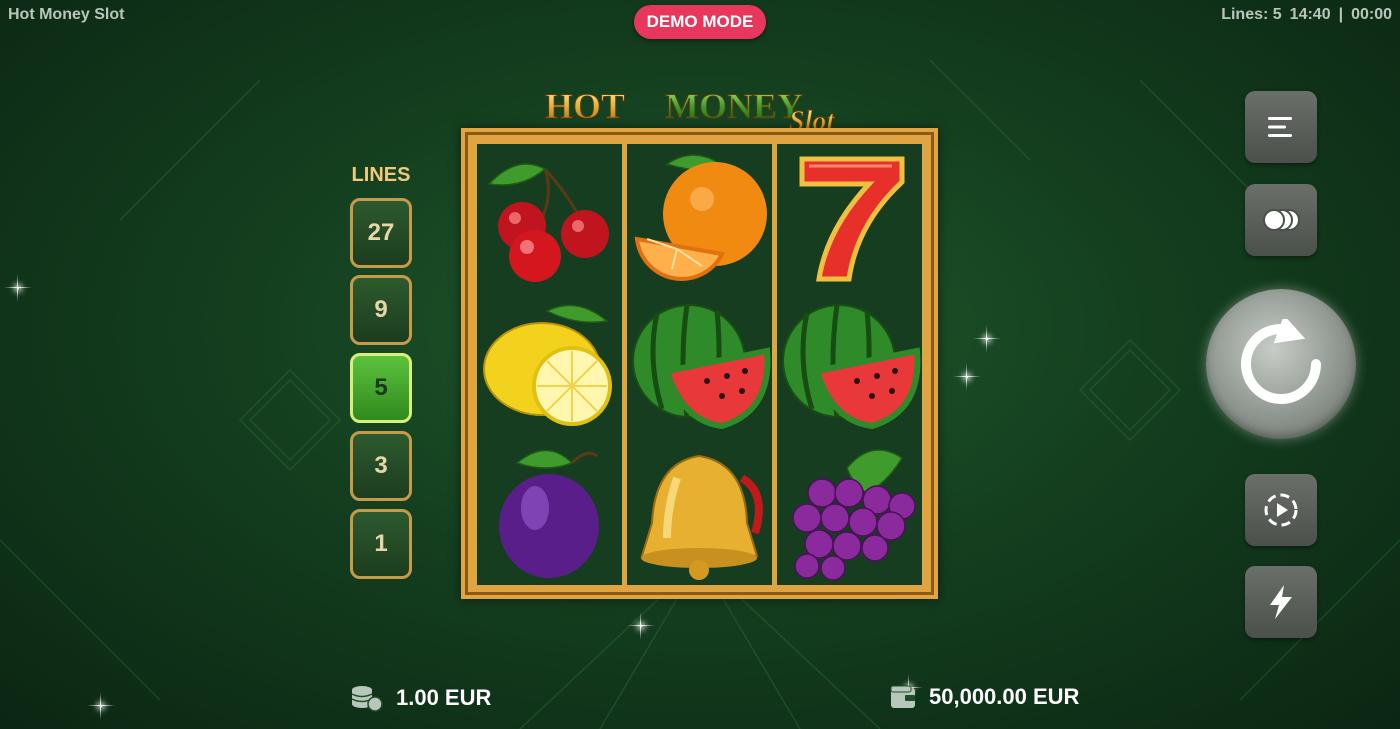  I want to click on session-timer: 00:00, so click(1371, 14).